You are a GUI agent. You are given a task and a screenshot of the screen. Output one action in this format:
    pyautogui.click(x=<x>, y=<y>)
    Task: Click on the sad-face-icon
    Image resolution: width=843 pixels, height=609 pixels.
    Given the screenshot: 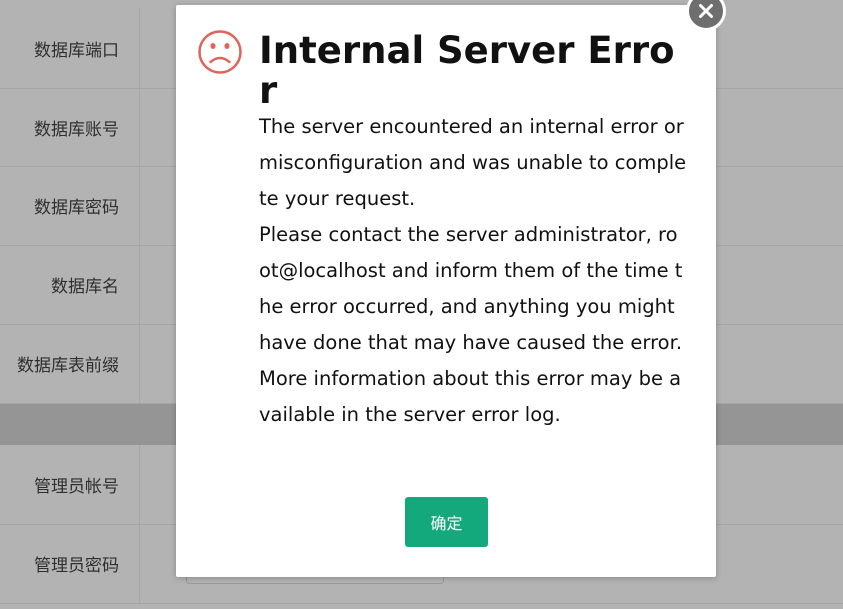 What is the action you would take?
    pyautogui.click(x=220, y=52)
    